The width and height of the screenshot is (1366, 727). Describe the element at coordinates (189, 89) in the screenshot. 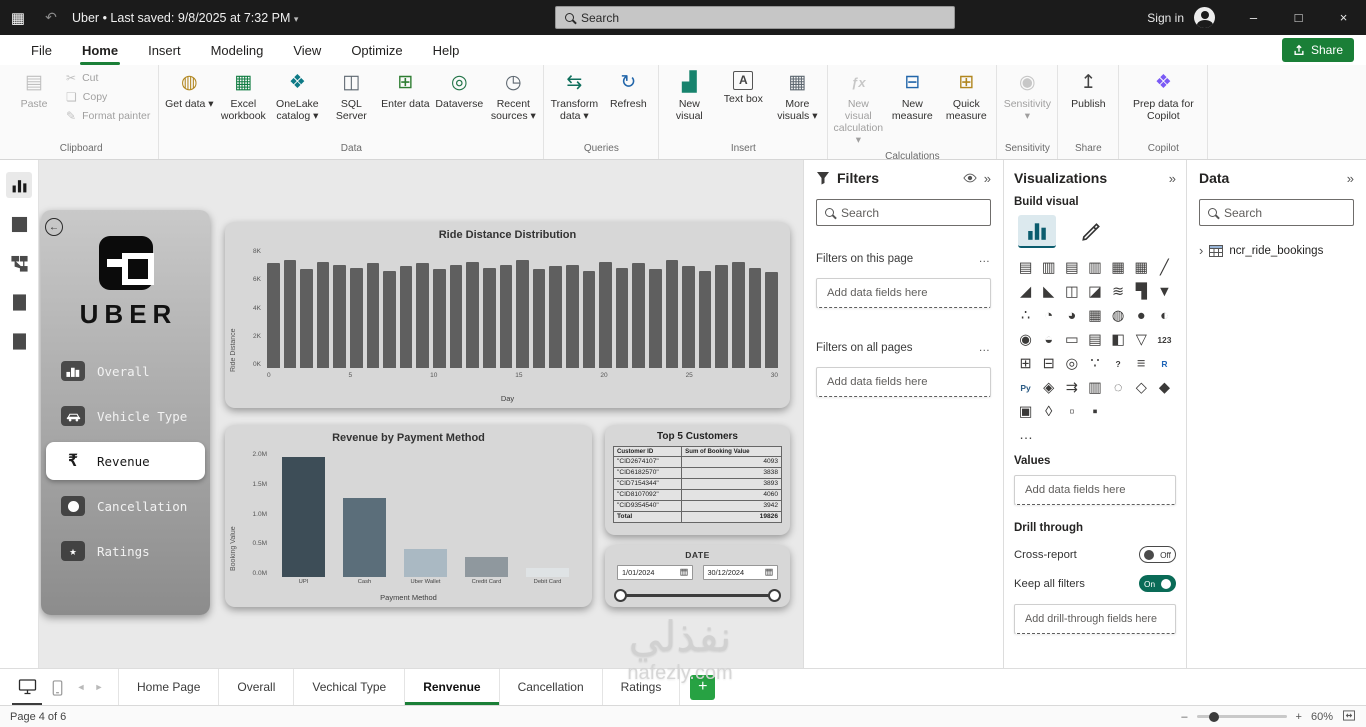

I see `ribbon-get-data-button: ◍ Get data ▾` at that location.